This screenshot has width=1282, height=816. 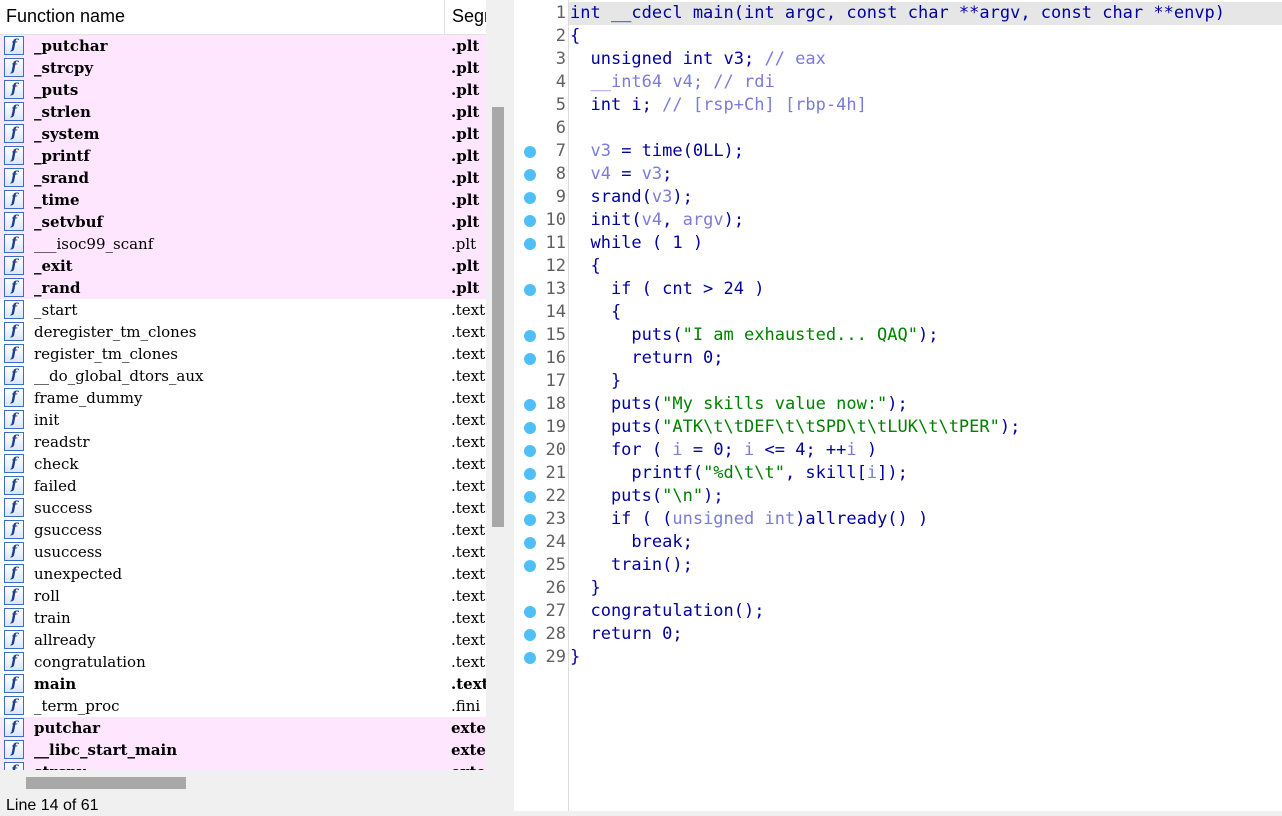 What do you see at coordinates (469, 17) in the screenshot?
I see `column-header-segment: Segment` at bounding box center [469, 17].